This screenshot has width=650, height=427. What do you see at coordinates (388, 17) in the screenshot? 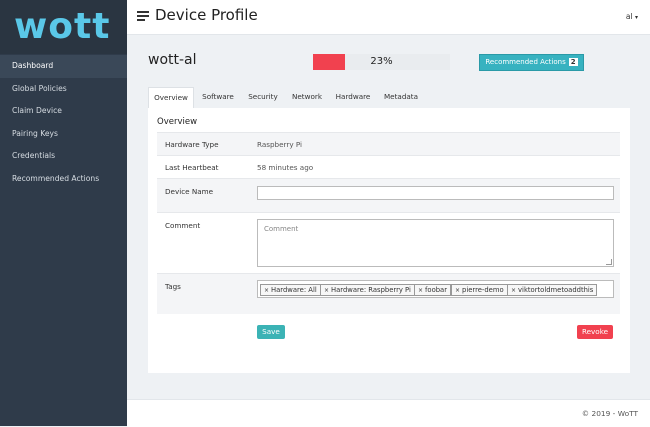
I see `top-bar: Device Profile al ▾` at bounding box center [388, 17].